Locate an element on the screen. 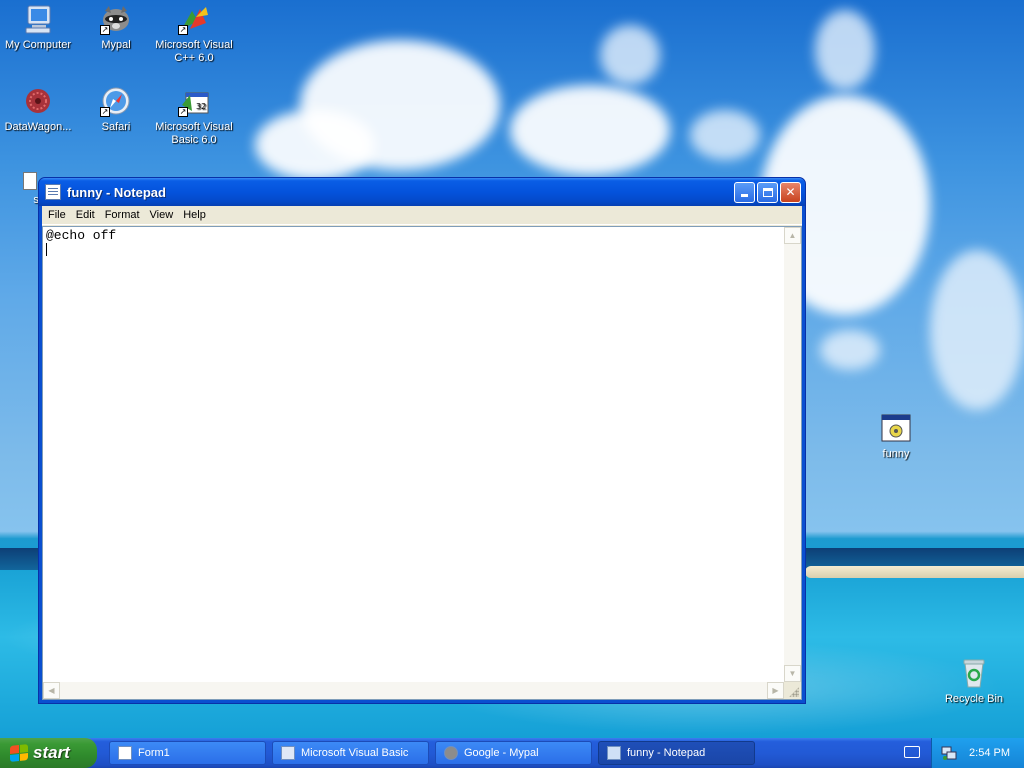  scroll-left-button: ◀ is located at coordinates (51, 690).